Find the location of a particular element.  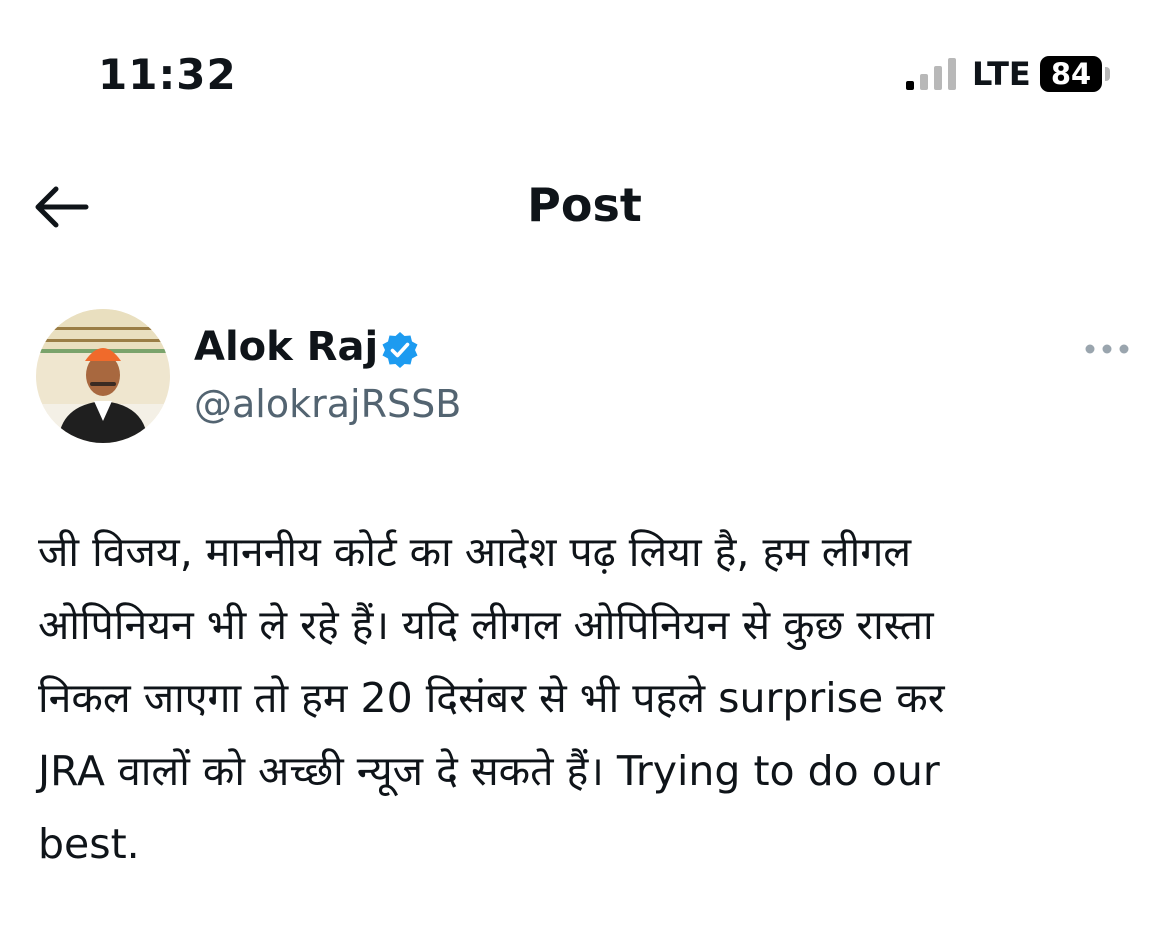

verified-badge-icon is located at coordinates (400, 350).